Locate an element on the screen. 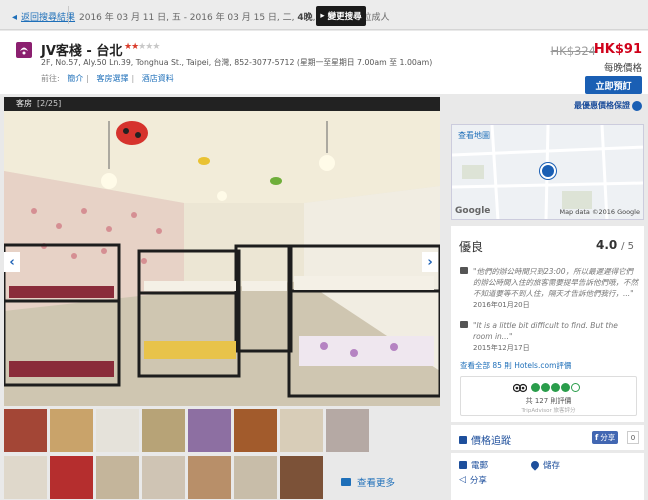 The height and width of the screenshot is (500, 648). facebook-share-button: f 分享 is located at coordinates (605, 437).